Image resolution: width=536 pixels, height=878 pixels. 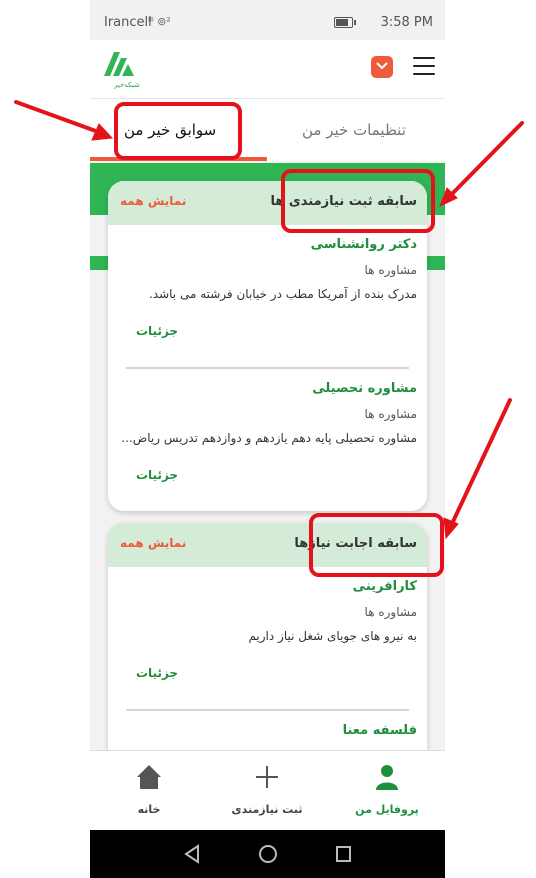 What do you see at coordinates (406, 22) in the screenshot?
I see `clock: 3:58 PM` at bounding box center [406, 22].